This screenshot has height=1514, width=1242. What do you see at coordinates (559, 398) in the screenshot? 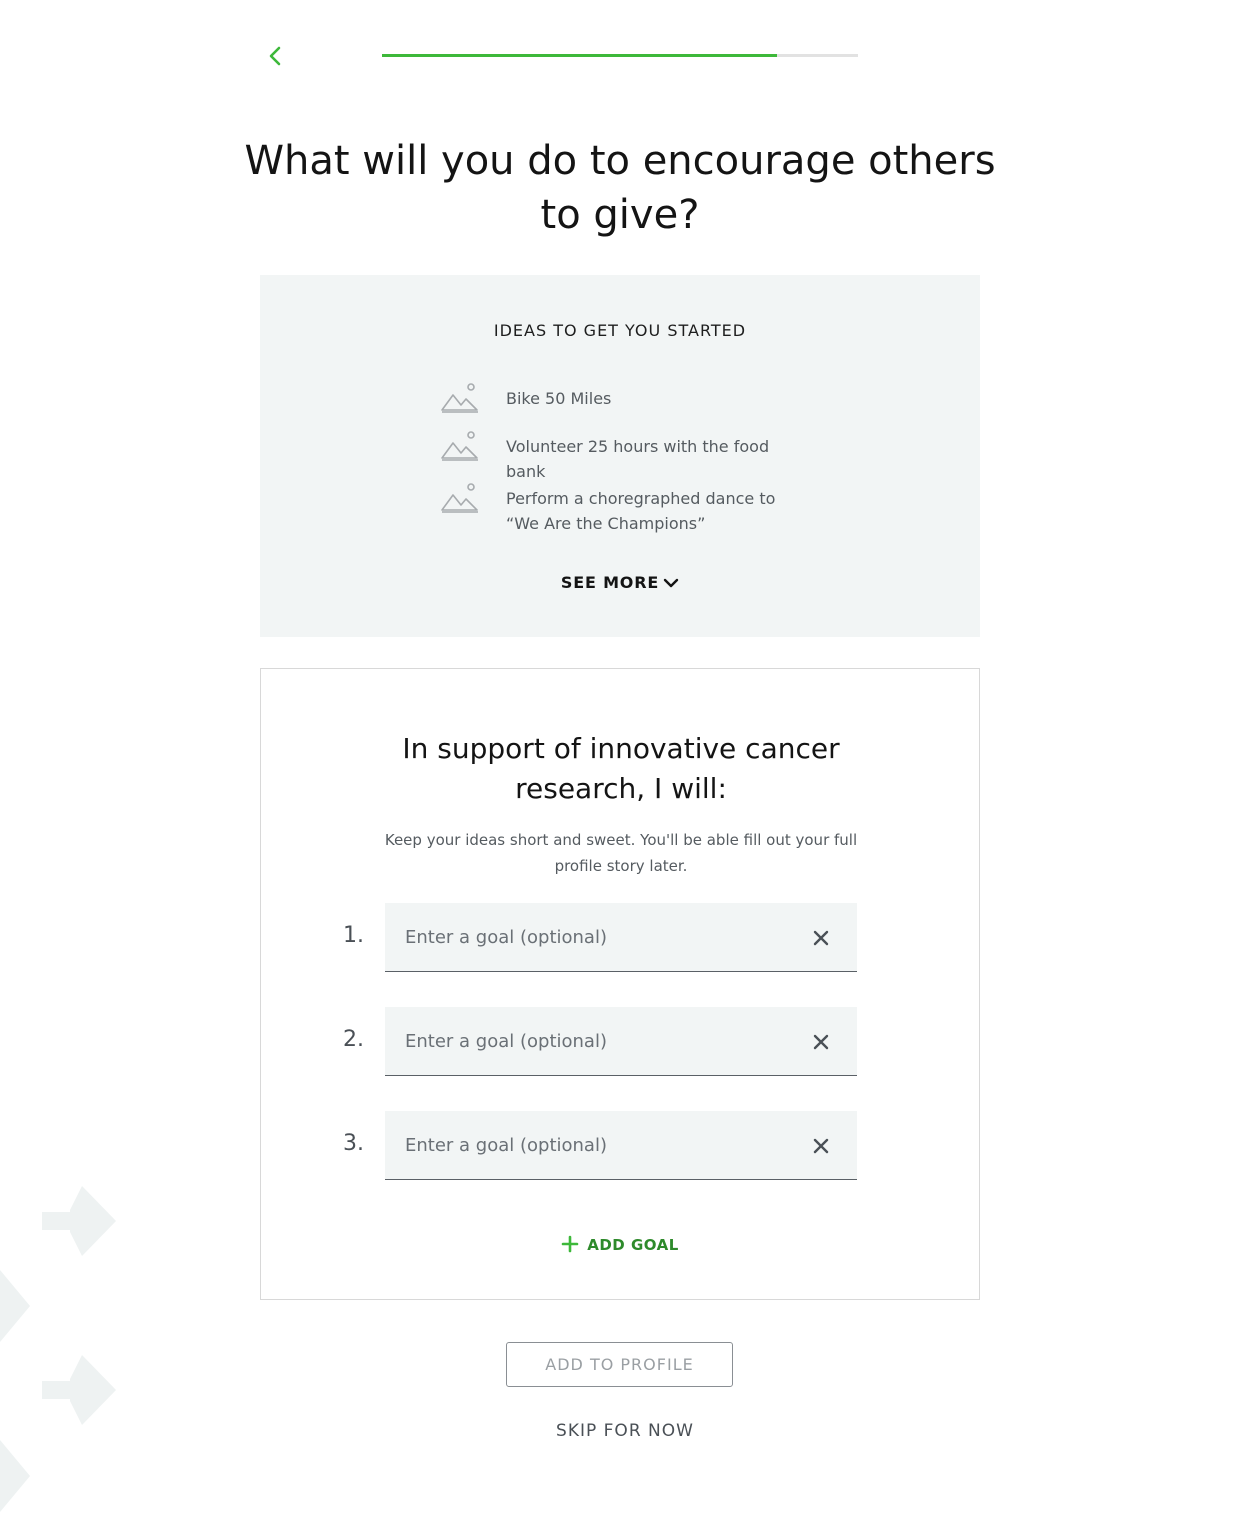
I see `idea-text: Bike 50 Miles` at bounding box center [559, 398].